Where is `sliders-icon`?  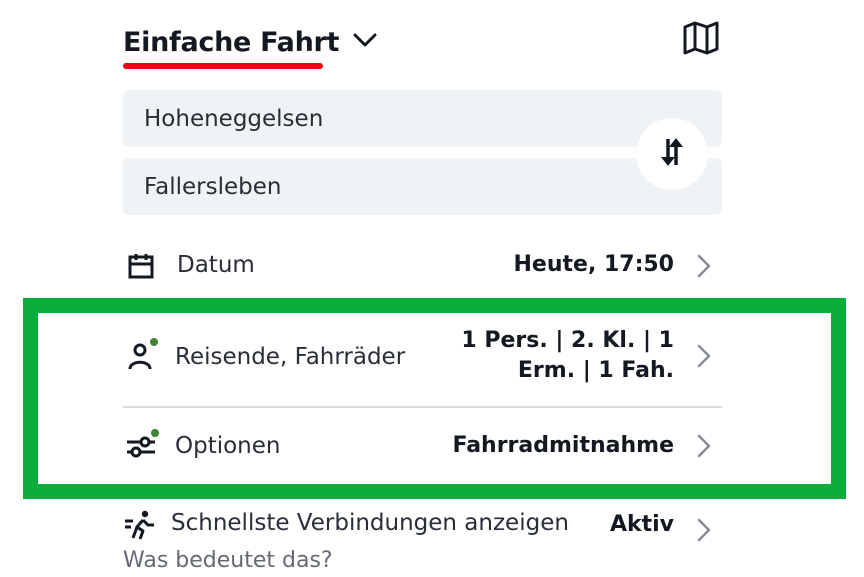 sliders-icon is located at coordinates (143, 444).